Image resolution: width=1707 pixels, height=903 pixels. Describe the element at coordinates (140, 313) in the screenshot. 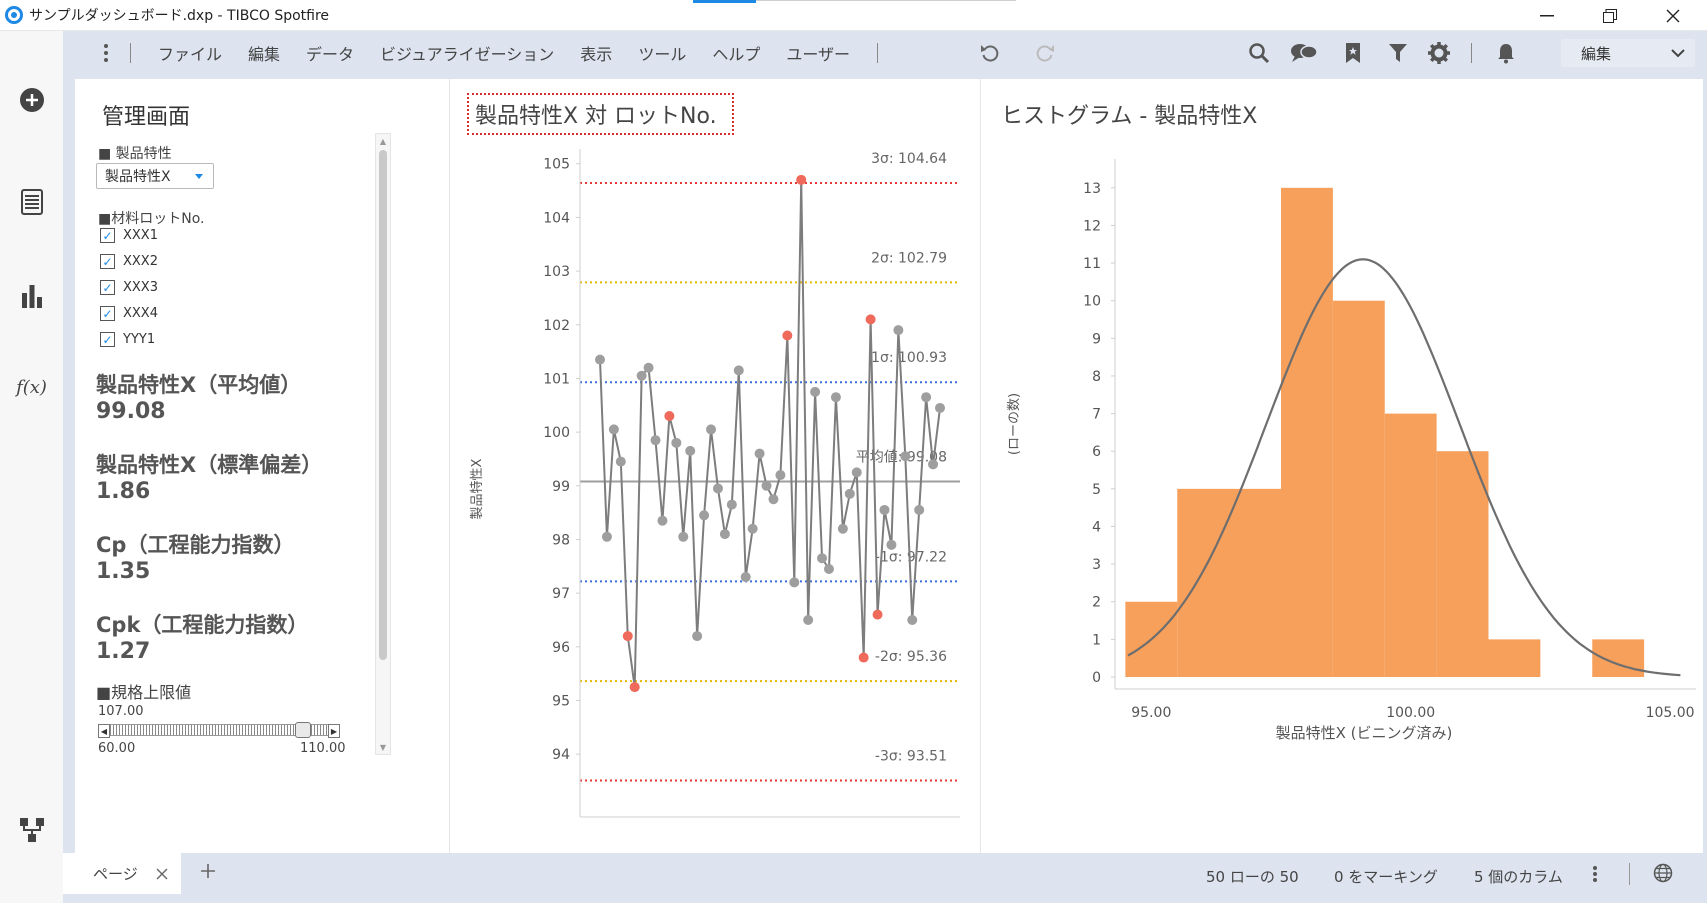

I see `lot-checkbox-label: XXX4` at that location.